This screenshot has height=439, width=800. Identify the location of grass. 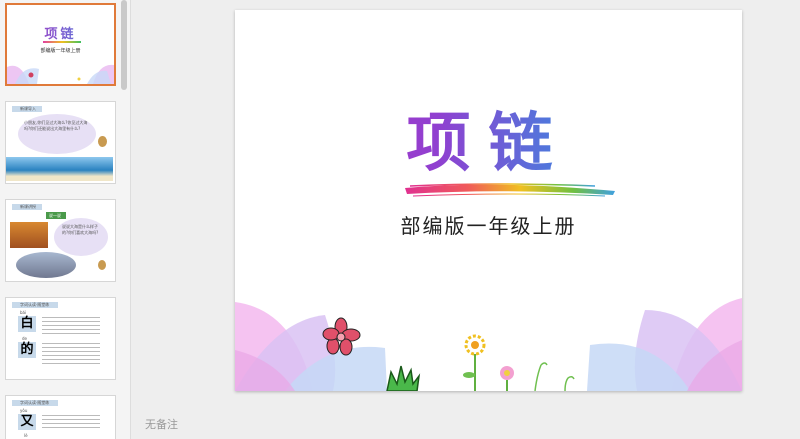
(403, 378).